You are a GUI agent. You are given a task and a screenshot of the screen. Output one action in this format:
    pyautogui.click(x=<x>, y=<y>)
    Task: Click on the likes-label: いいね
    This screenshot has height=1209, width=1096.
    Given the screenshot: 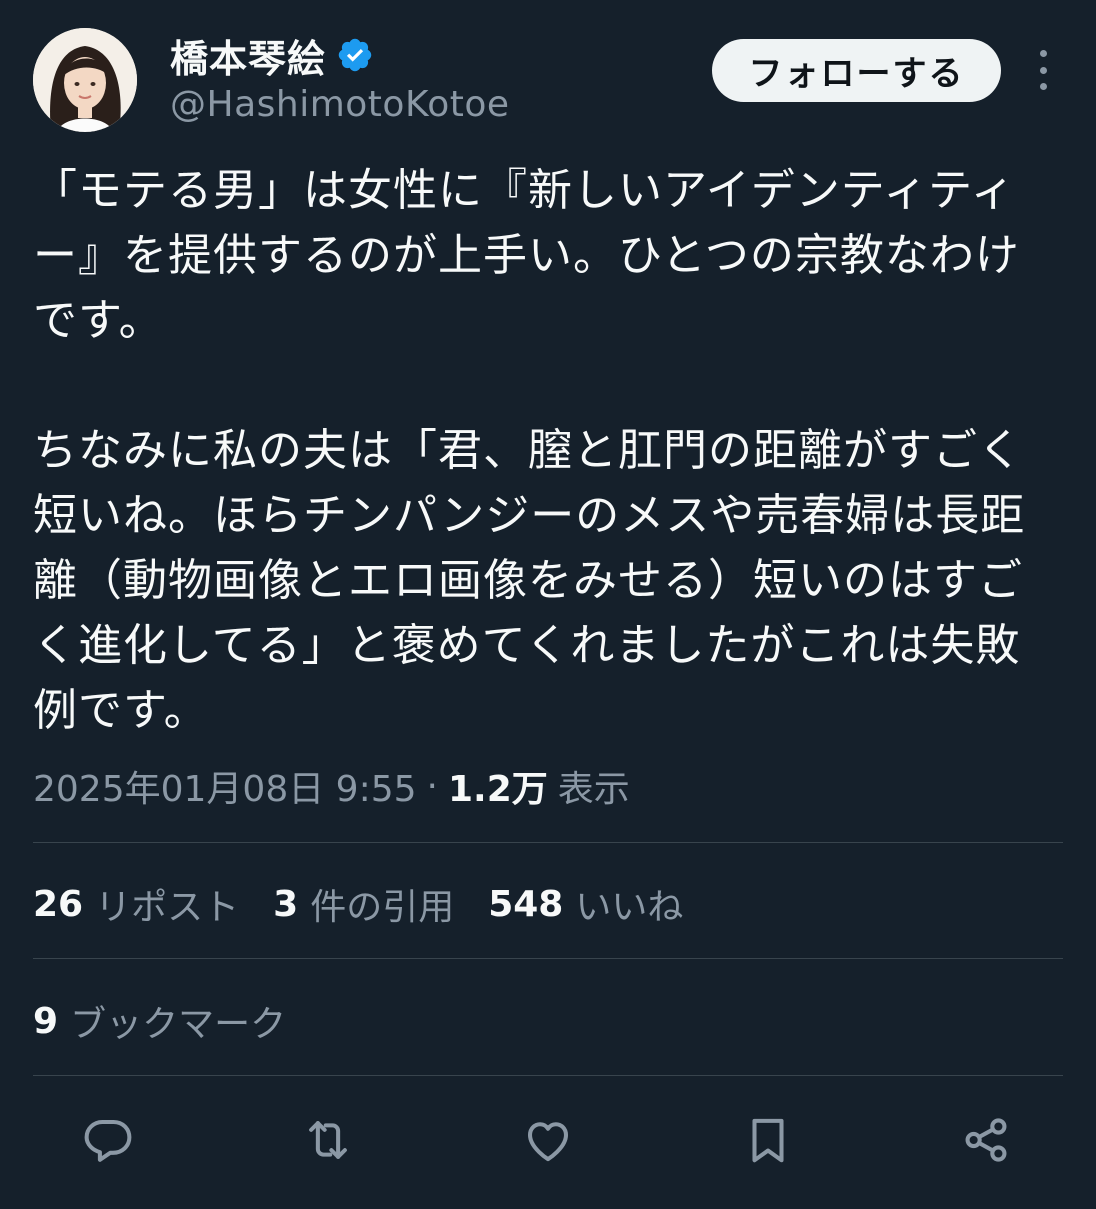 What is the action you would take?
    pyautogui.click(x=629, y=907)
    